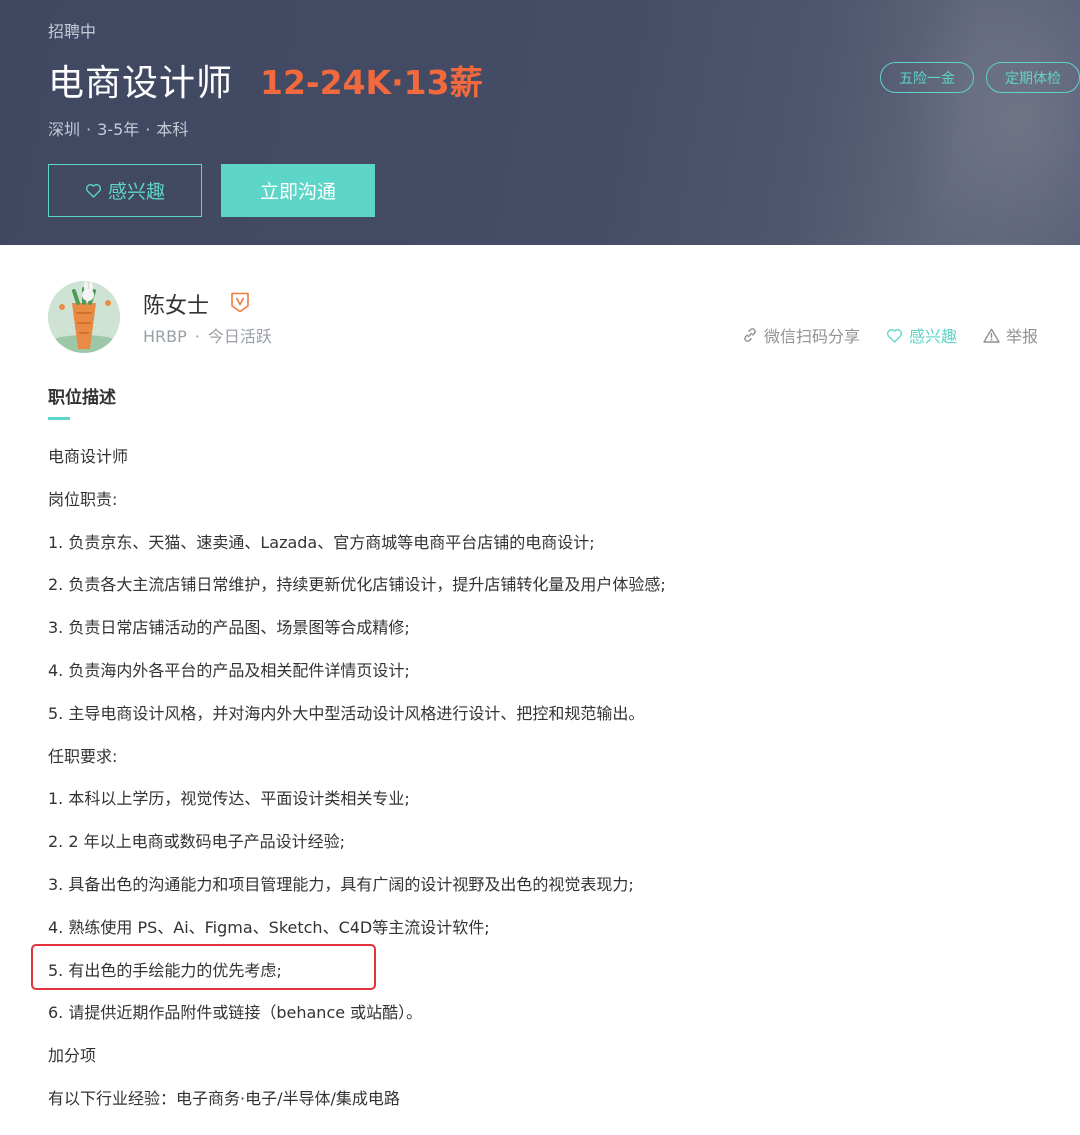 The height and width of the screenshot is (1135, 1080). I want to click on banner-decoration-glow, so click(990, 122).